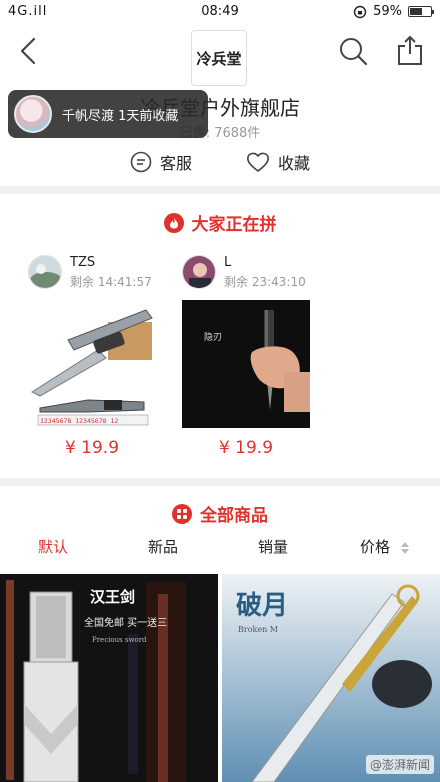 This screenshot has width=440, height=782. Describe the element at coordinates (331, 678) in the screenshot. I see `product-card-moon-blade: 破月 Broken M` at that location.